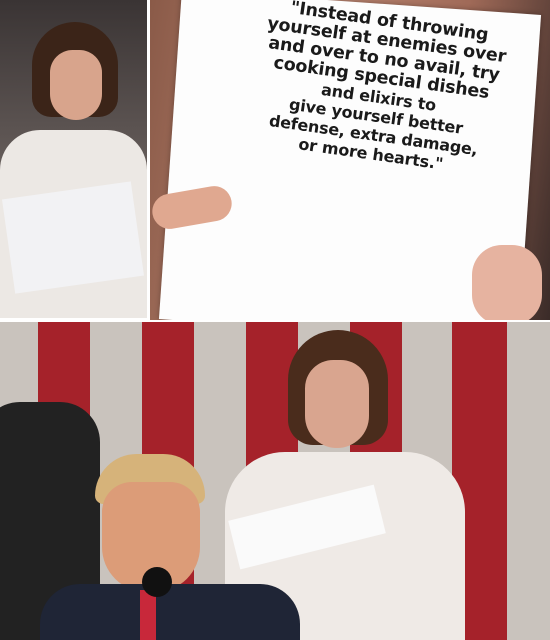 This screenshot has width=550, height=640. What do you see at coordinates (73, 159) in the screenshot?
I see `top-left-panel-photo` at bounding box center [73, 159].